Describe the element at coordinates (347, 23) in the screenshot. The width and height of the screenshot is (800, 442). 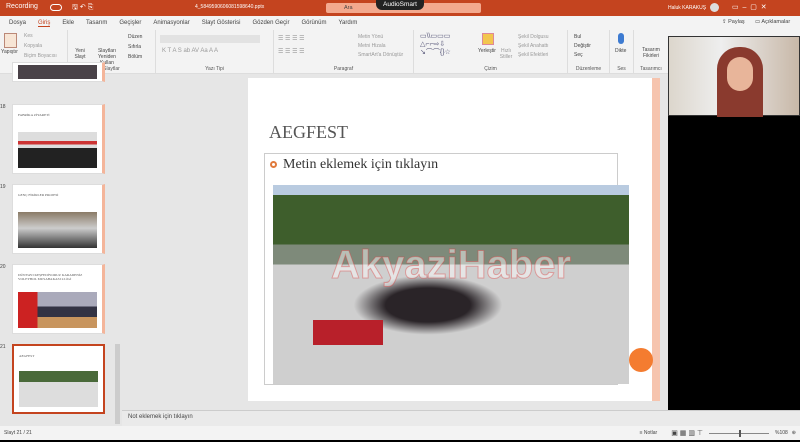
I see `tab-yardim: Yardım` at that location.